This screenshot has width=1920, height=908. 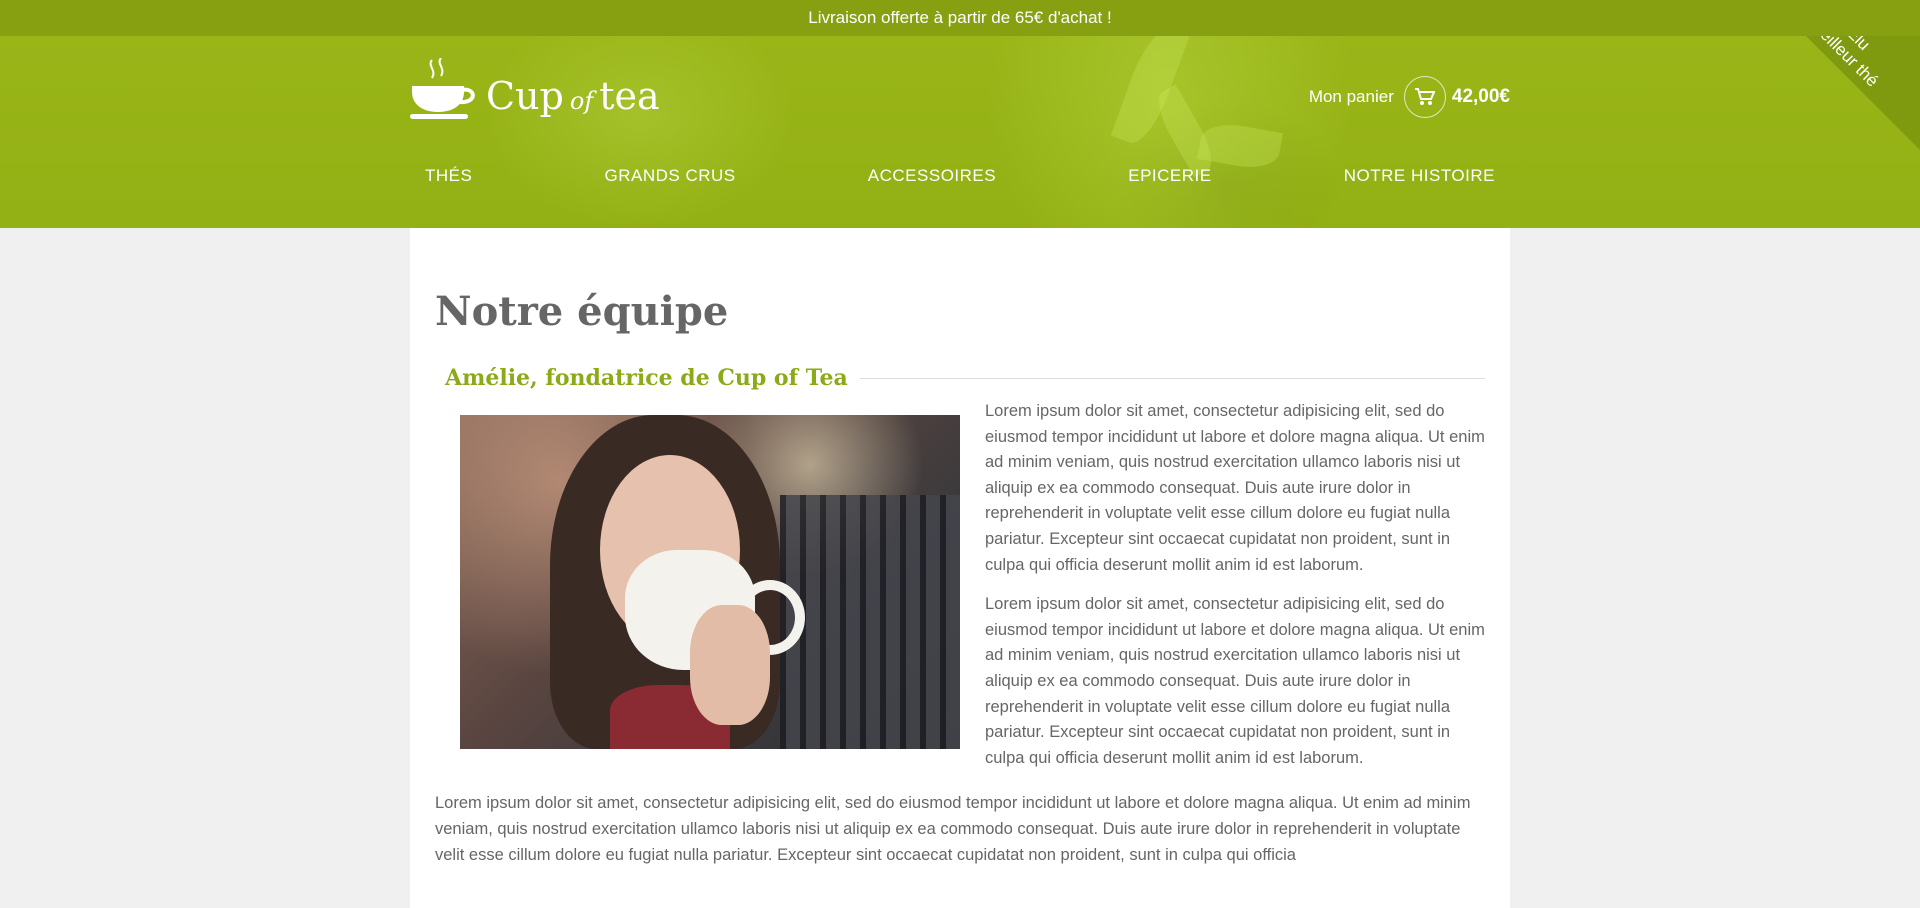 I want to click on nav-item-grands-crus: Grands crus, so click(x=670, y=176).